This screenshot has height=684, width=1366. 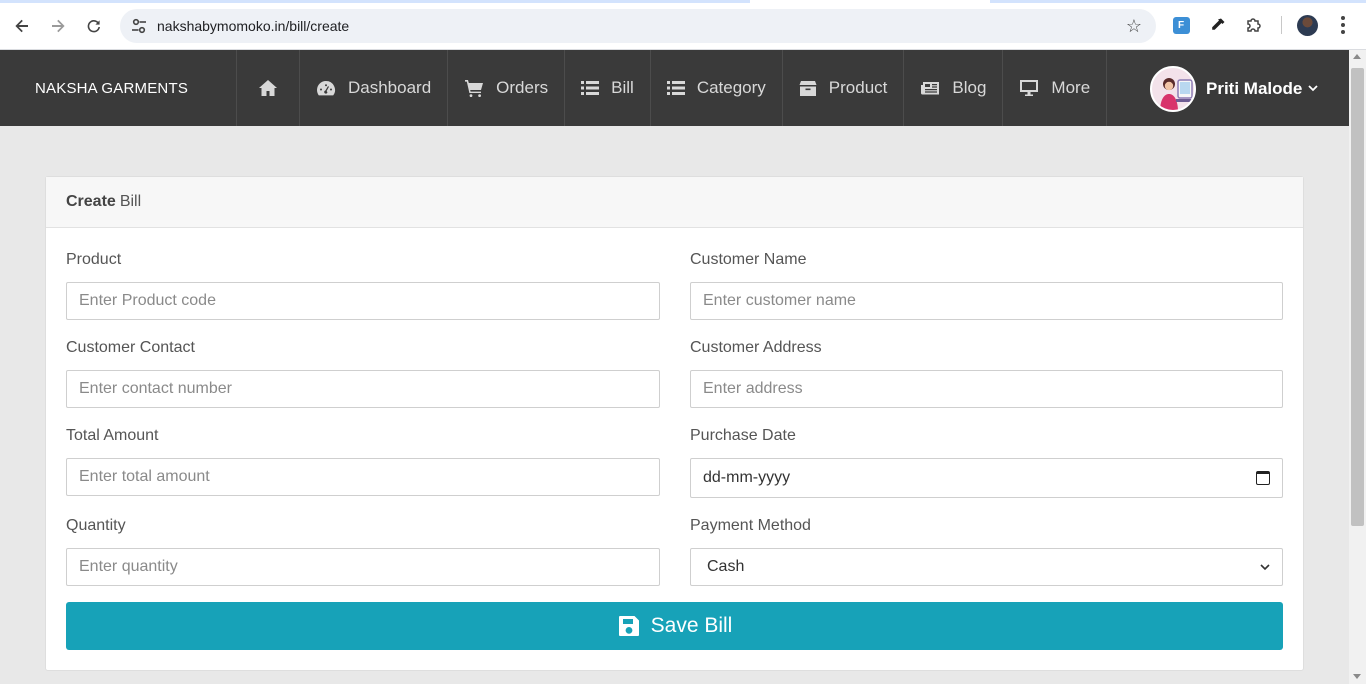 I want to click on card-header: Create Bill, so click(x=674, y=202).